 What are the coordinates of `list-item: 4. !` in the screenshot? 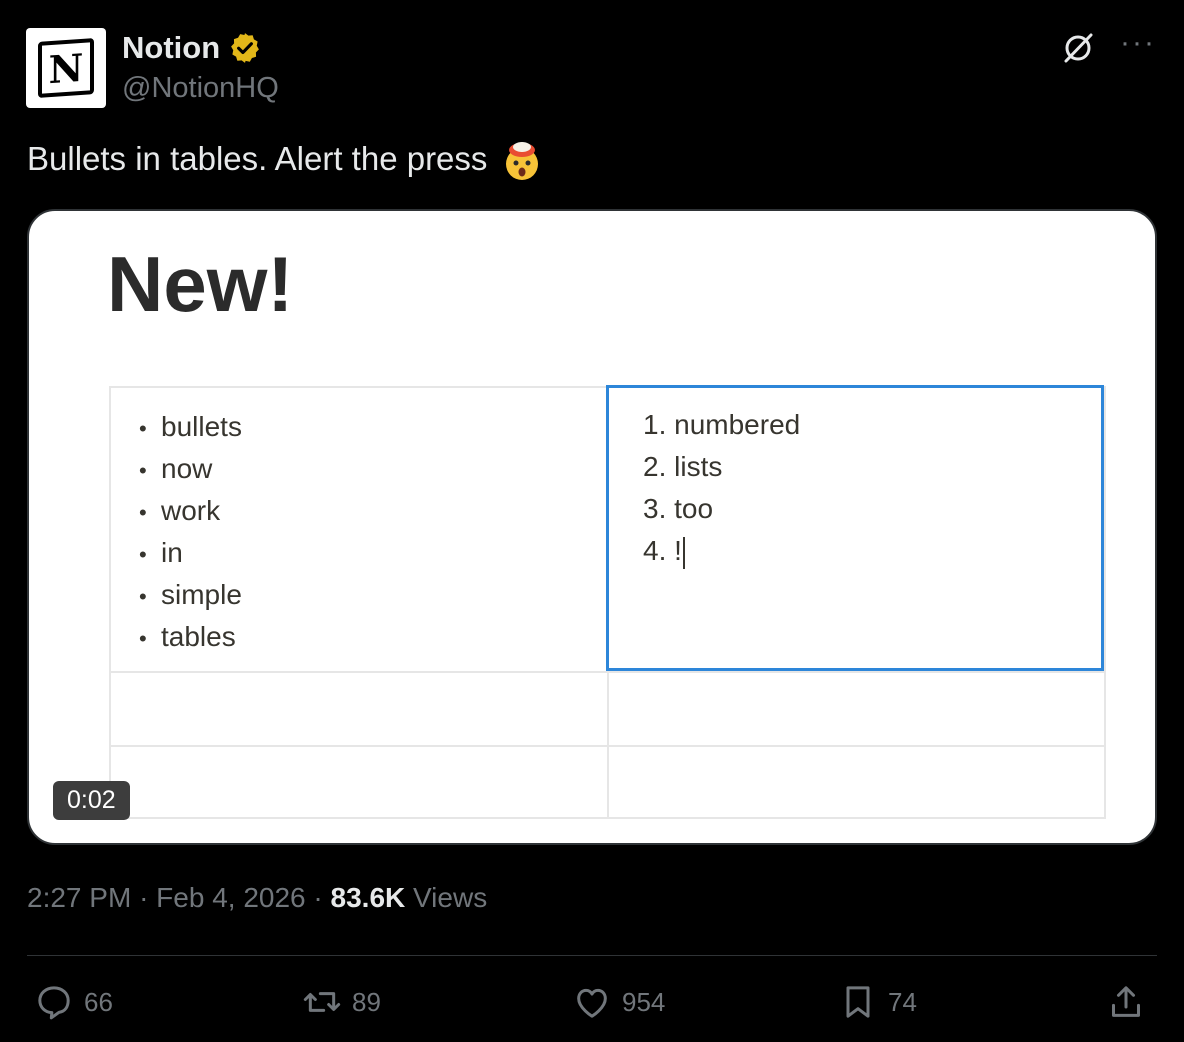 It's located at (721, 551).